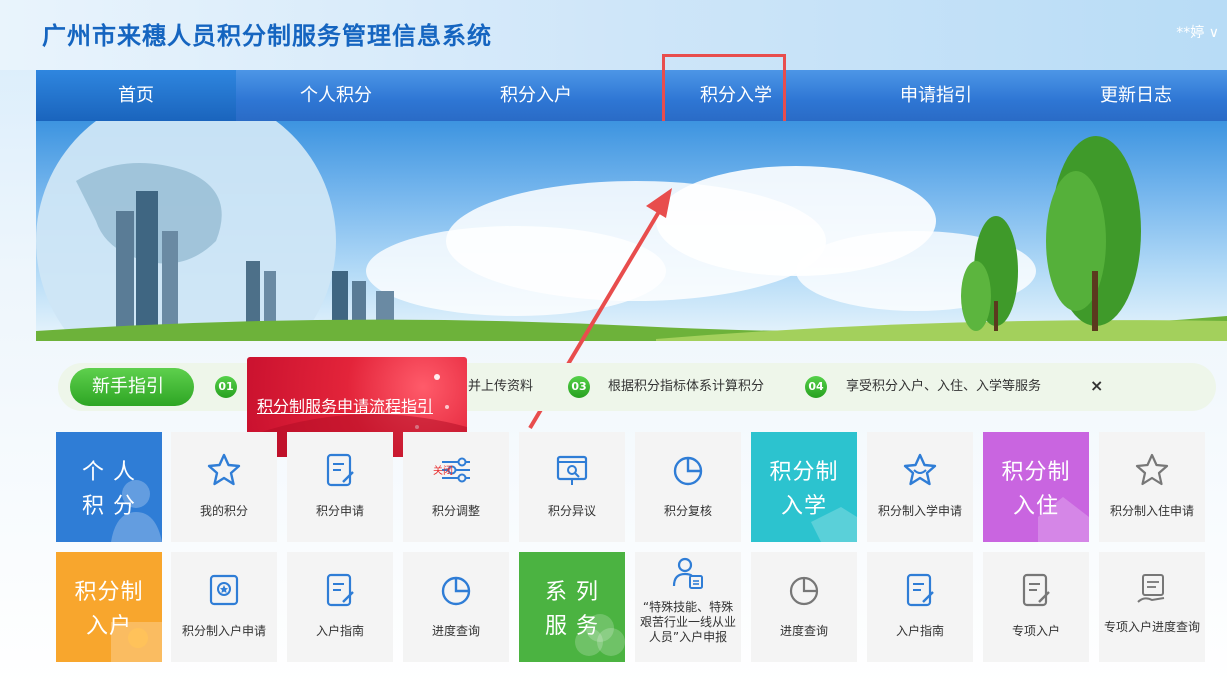  Describe the element at coordinates (687, 573) in the screenshot. I see `user-document-icon` at that location.